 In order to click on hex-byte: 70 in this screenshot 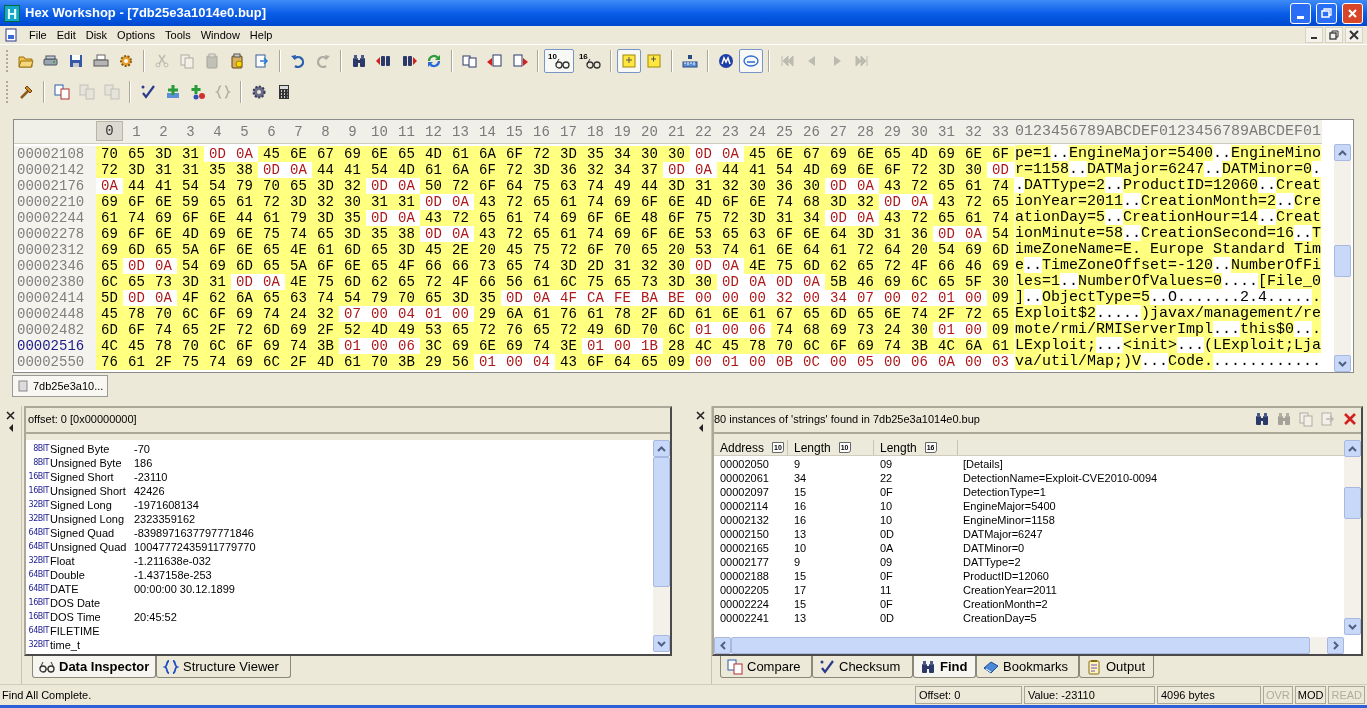, I will do `click(406, 298)`.